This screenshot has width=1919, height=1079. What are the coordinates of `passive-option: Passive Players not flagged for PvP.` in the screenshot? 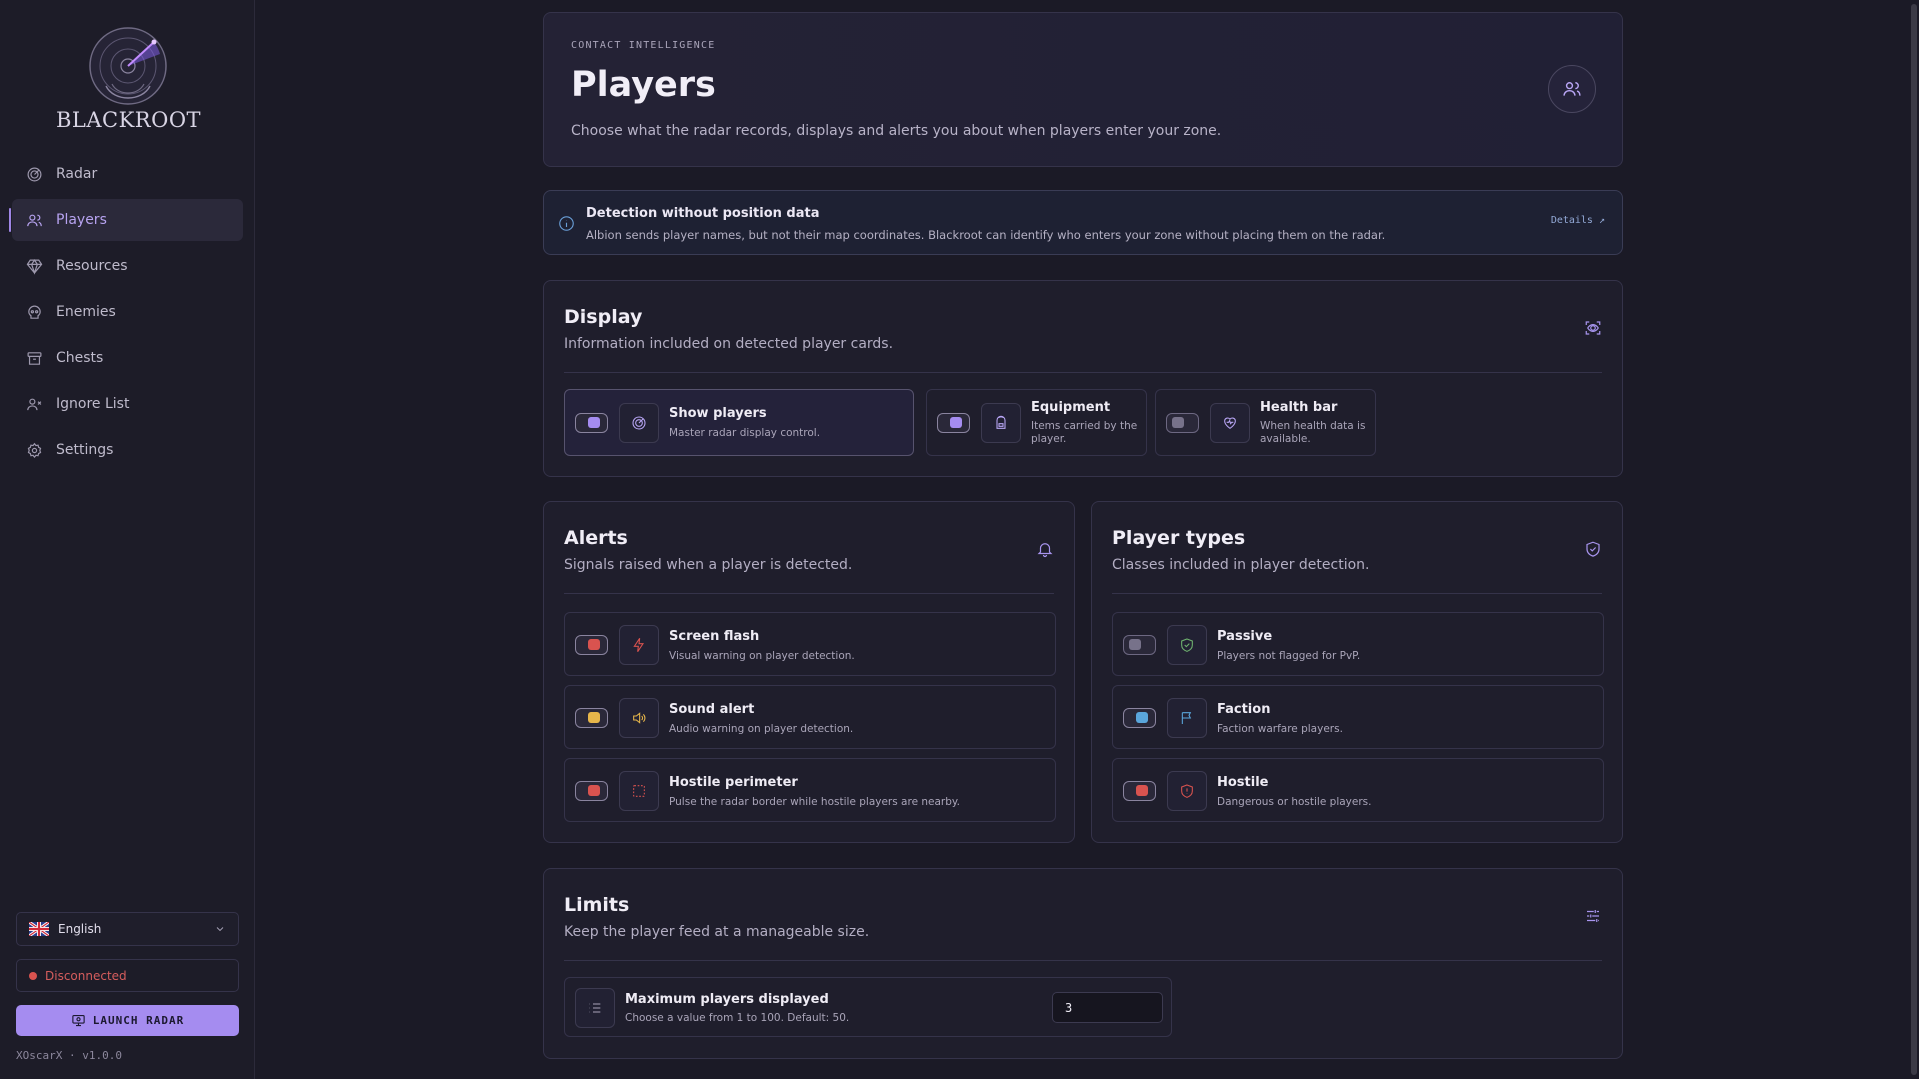 It's located at (1358, 644).